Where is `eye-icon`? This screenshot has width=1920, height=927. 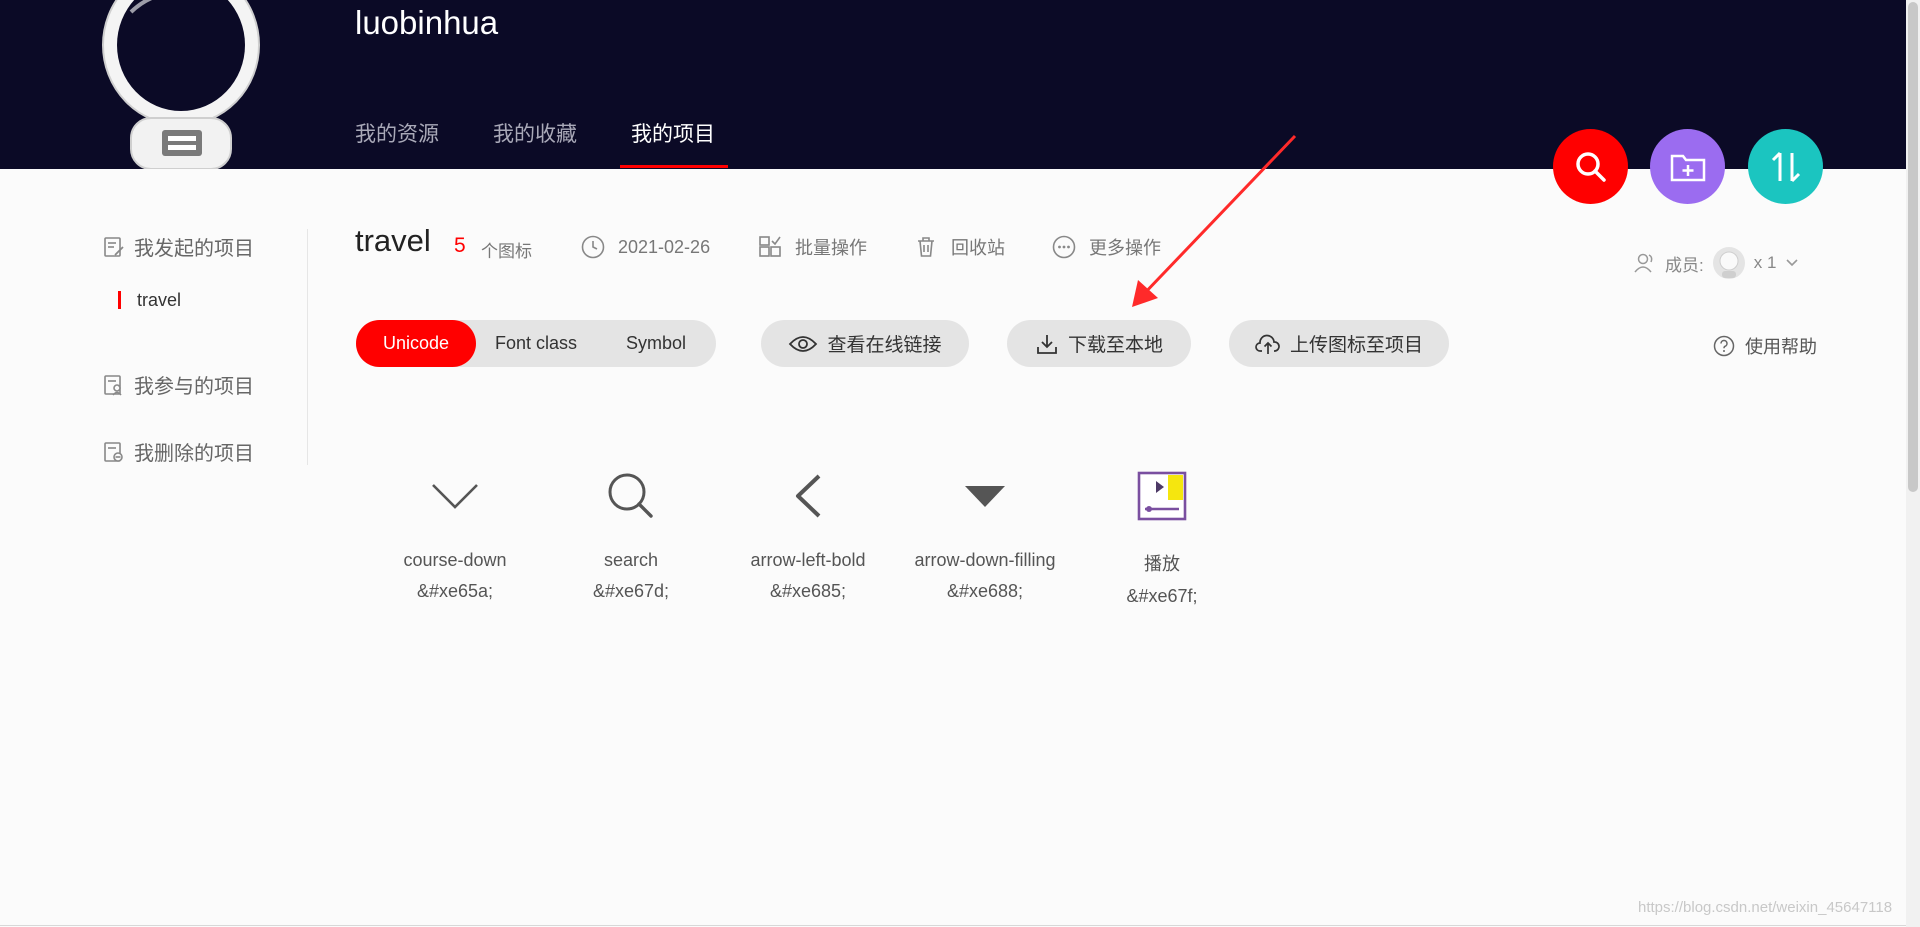
eye-icon is located at coordinates (803, 343).